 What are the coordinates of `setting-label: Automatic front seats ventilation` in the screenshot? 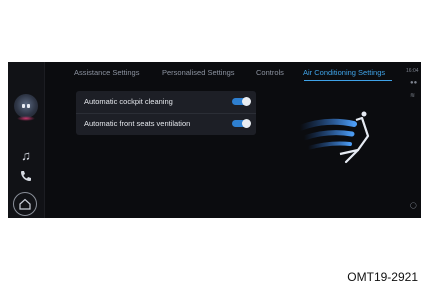 It's located at (137, 123).